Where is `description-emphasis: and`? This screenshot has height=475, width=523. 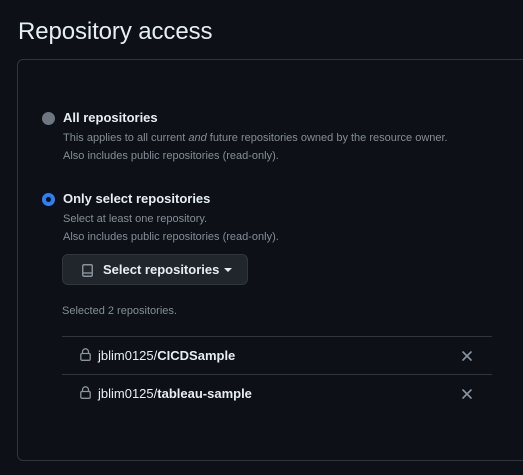 description-emphasis: and is located at coordinates (197, 138).